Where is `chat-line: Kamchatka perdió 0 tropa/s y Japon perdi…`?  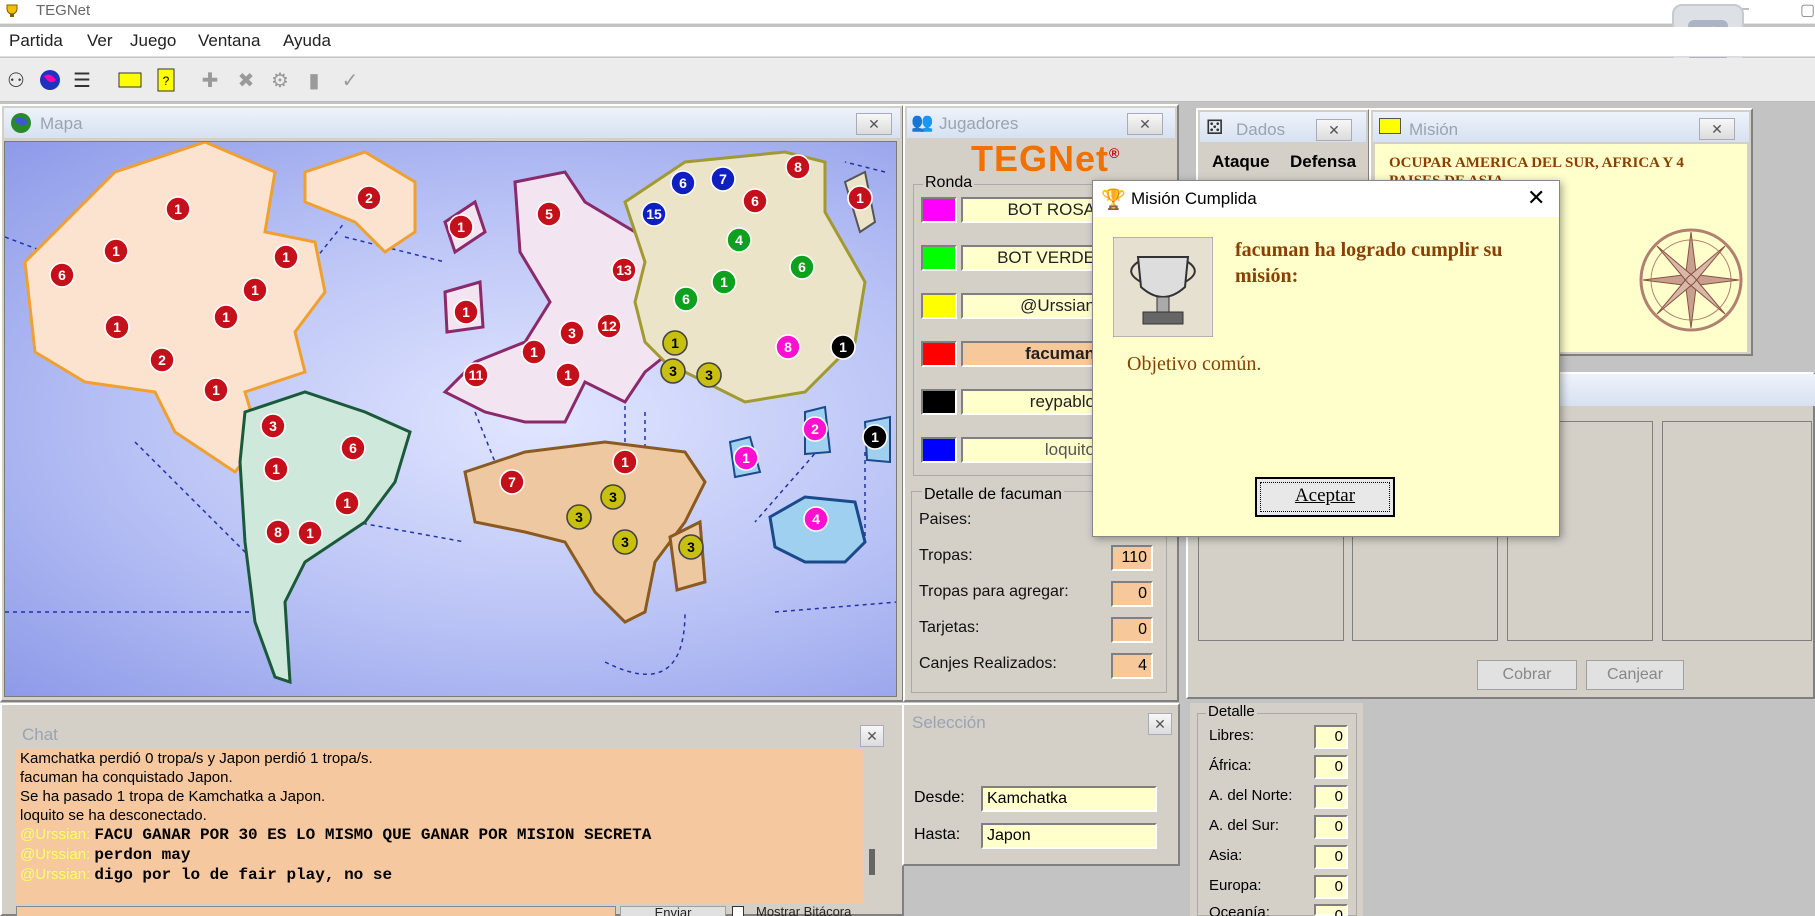 chat-line: Kamchatka perdió 0 tropa/s y Japon perdi… is located at coordinates (196, 758).